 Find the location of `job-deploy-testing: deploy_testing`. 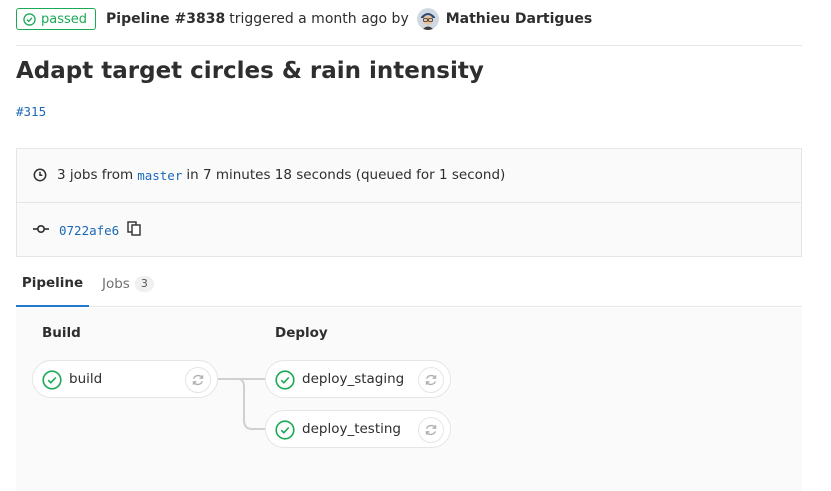

job-deploy-testing: deploy_testing is located at coordinates (358, 429).